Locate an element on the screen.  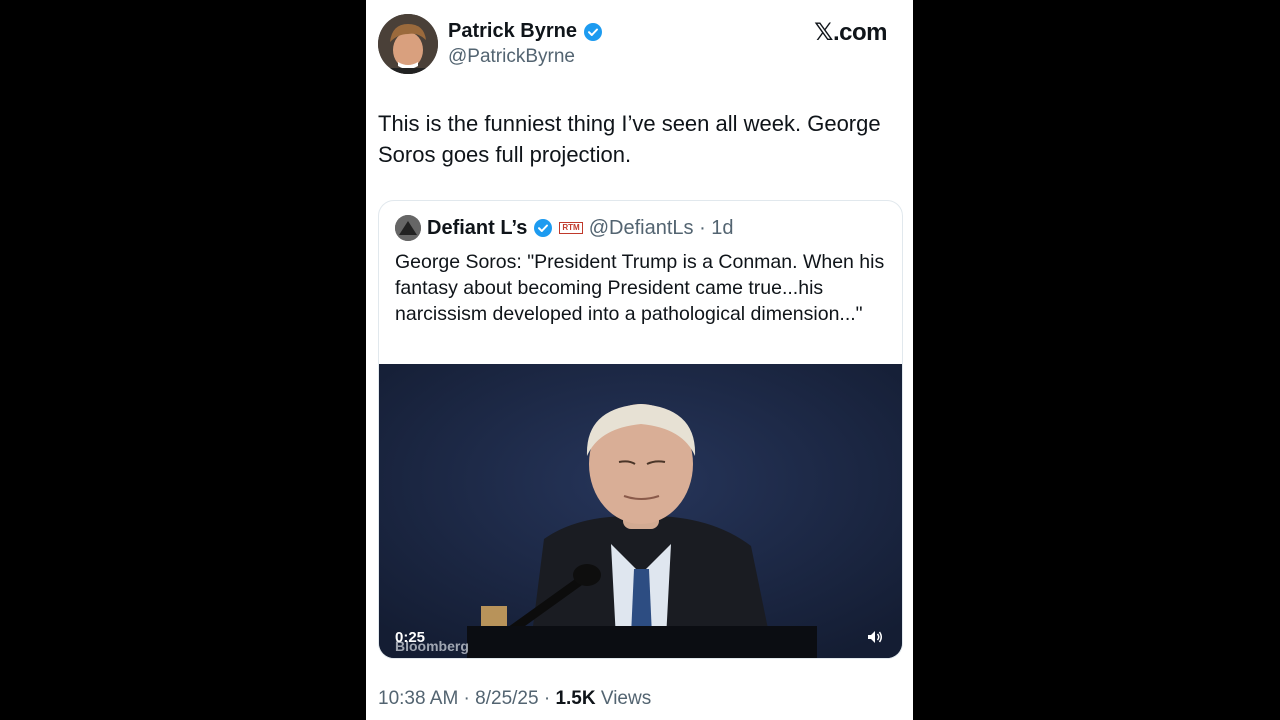
author-name-text: Patrick Byrne is located at coordinates (512, 31).